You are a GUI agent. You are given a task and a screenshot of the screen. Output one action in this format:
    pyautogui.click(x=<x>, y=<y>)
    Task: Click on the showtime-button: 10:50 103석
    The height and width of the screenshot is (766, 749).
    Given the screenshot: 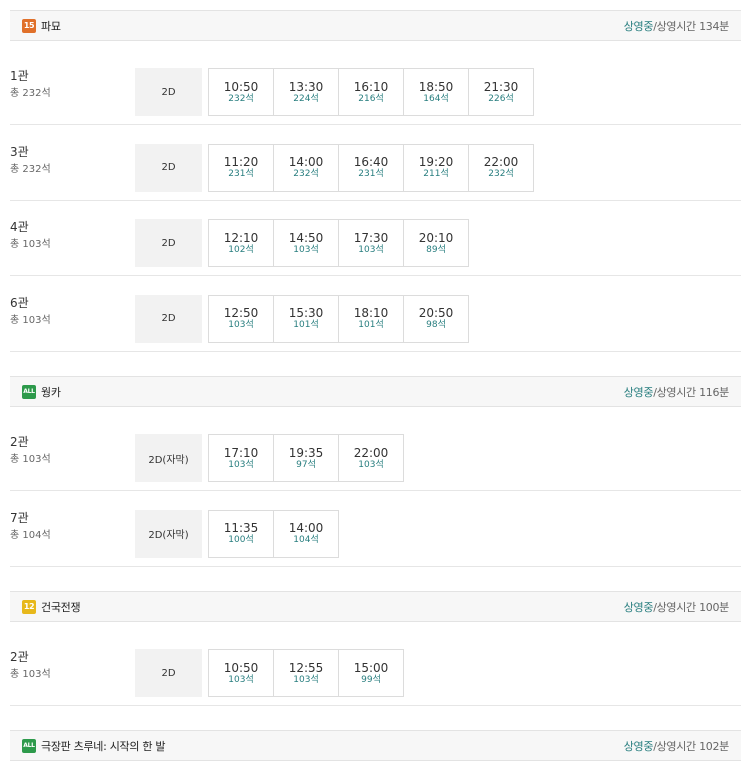 What is the action you would take?
    pyautogui.click(x=241, y=673)
    